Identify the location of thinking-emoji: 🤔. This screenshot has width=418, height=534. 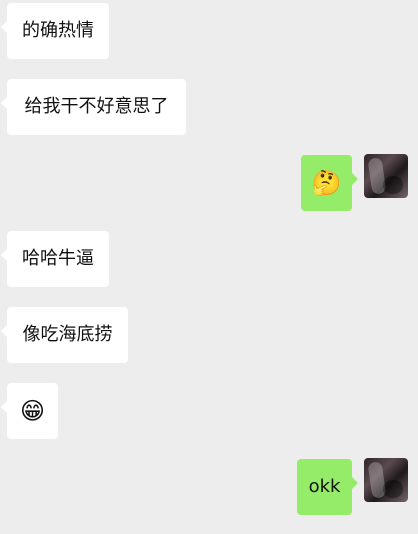
(326, 183).